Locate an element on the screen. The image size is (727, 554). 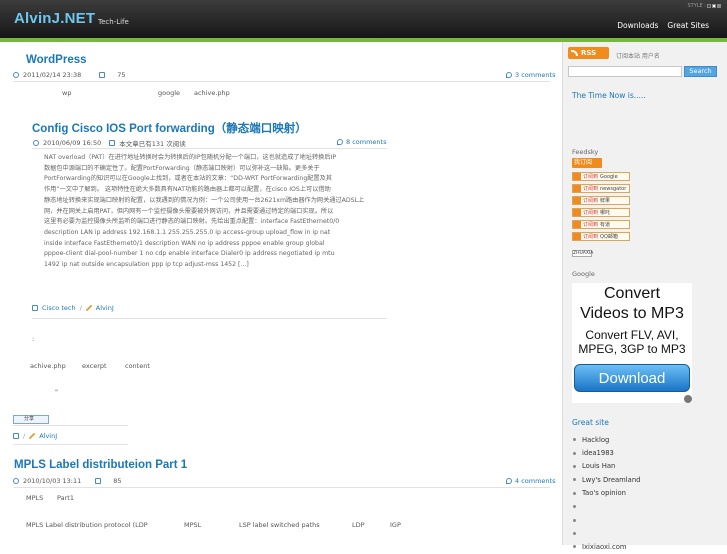
list-item: Tao's opinion is located at coordinates (606, 493).